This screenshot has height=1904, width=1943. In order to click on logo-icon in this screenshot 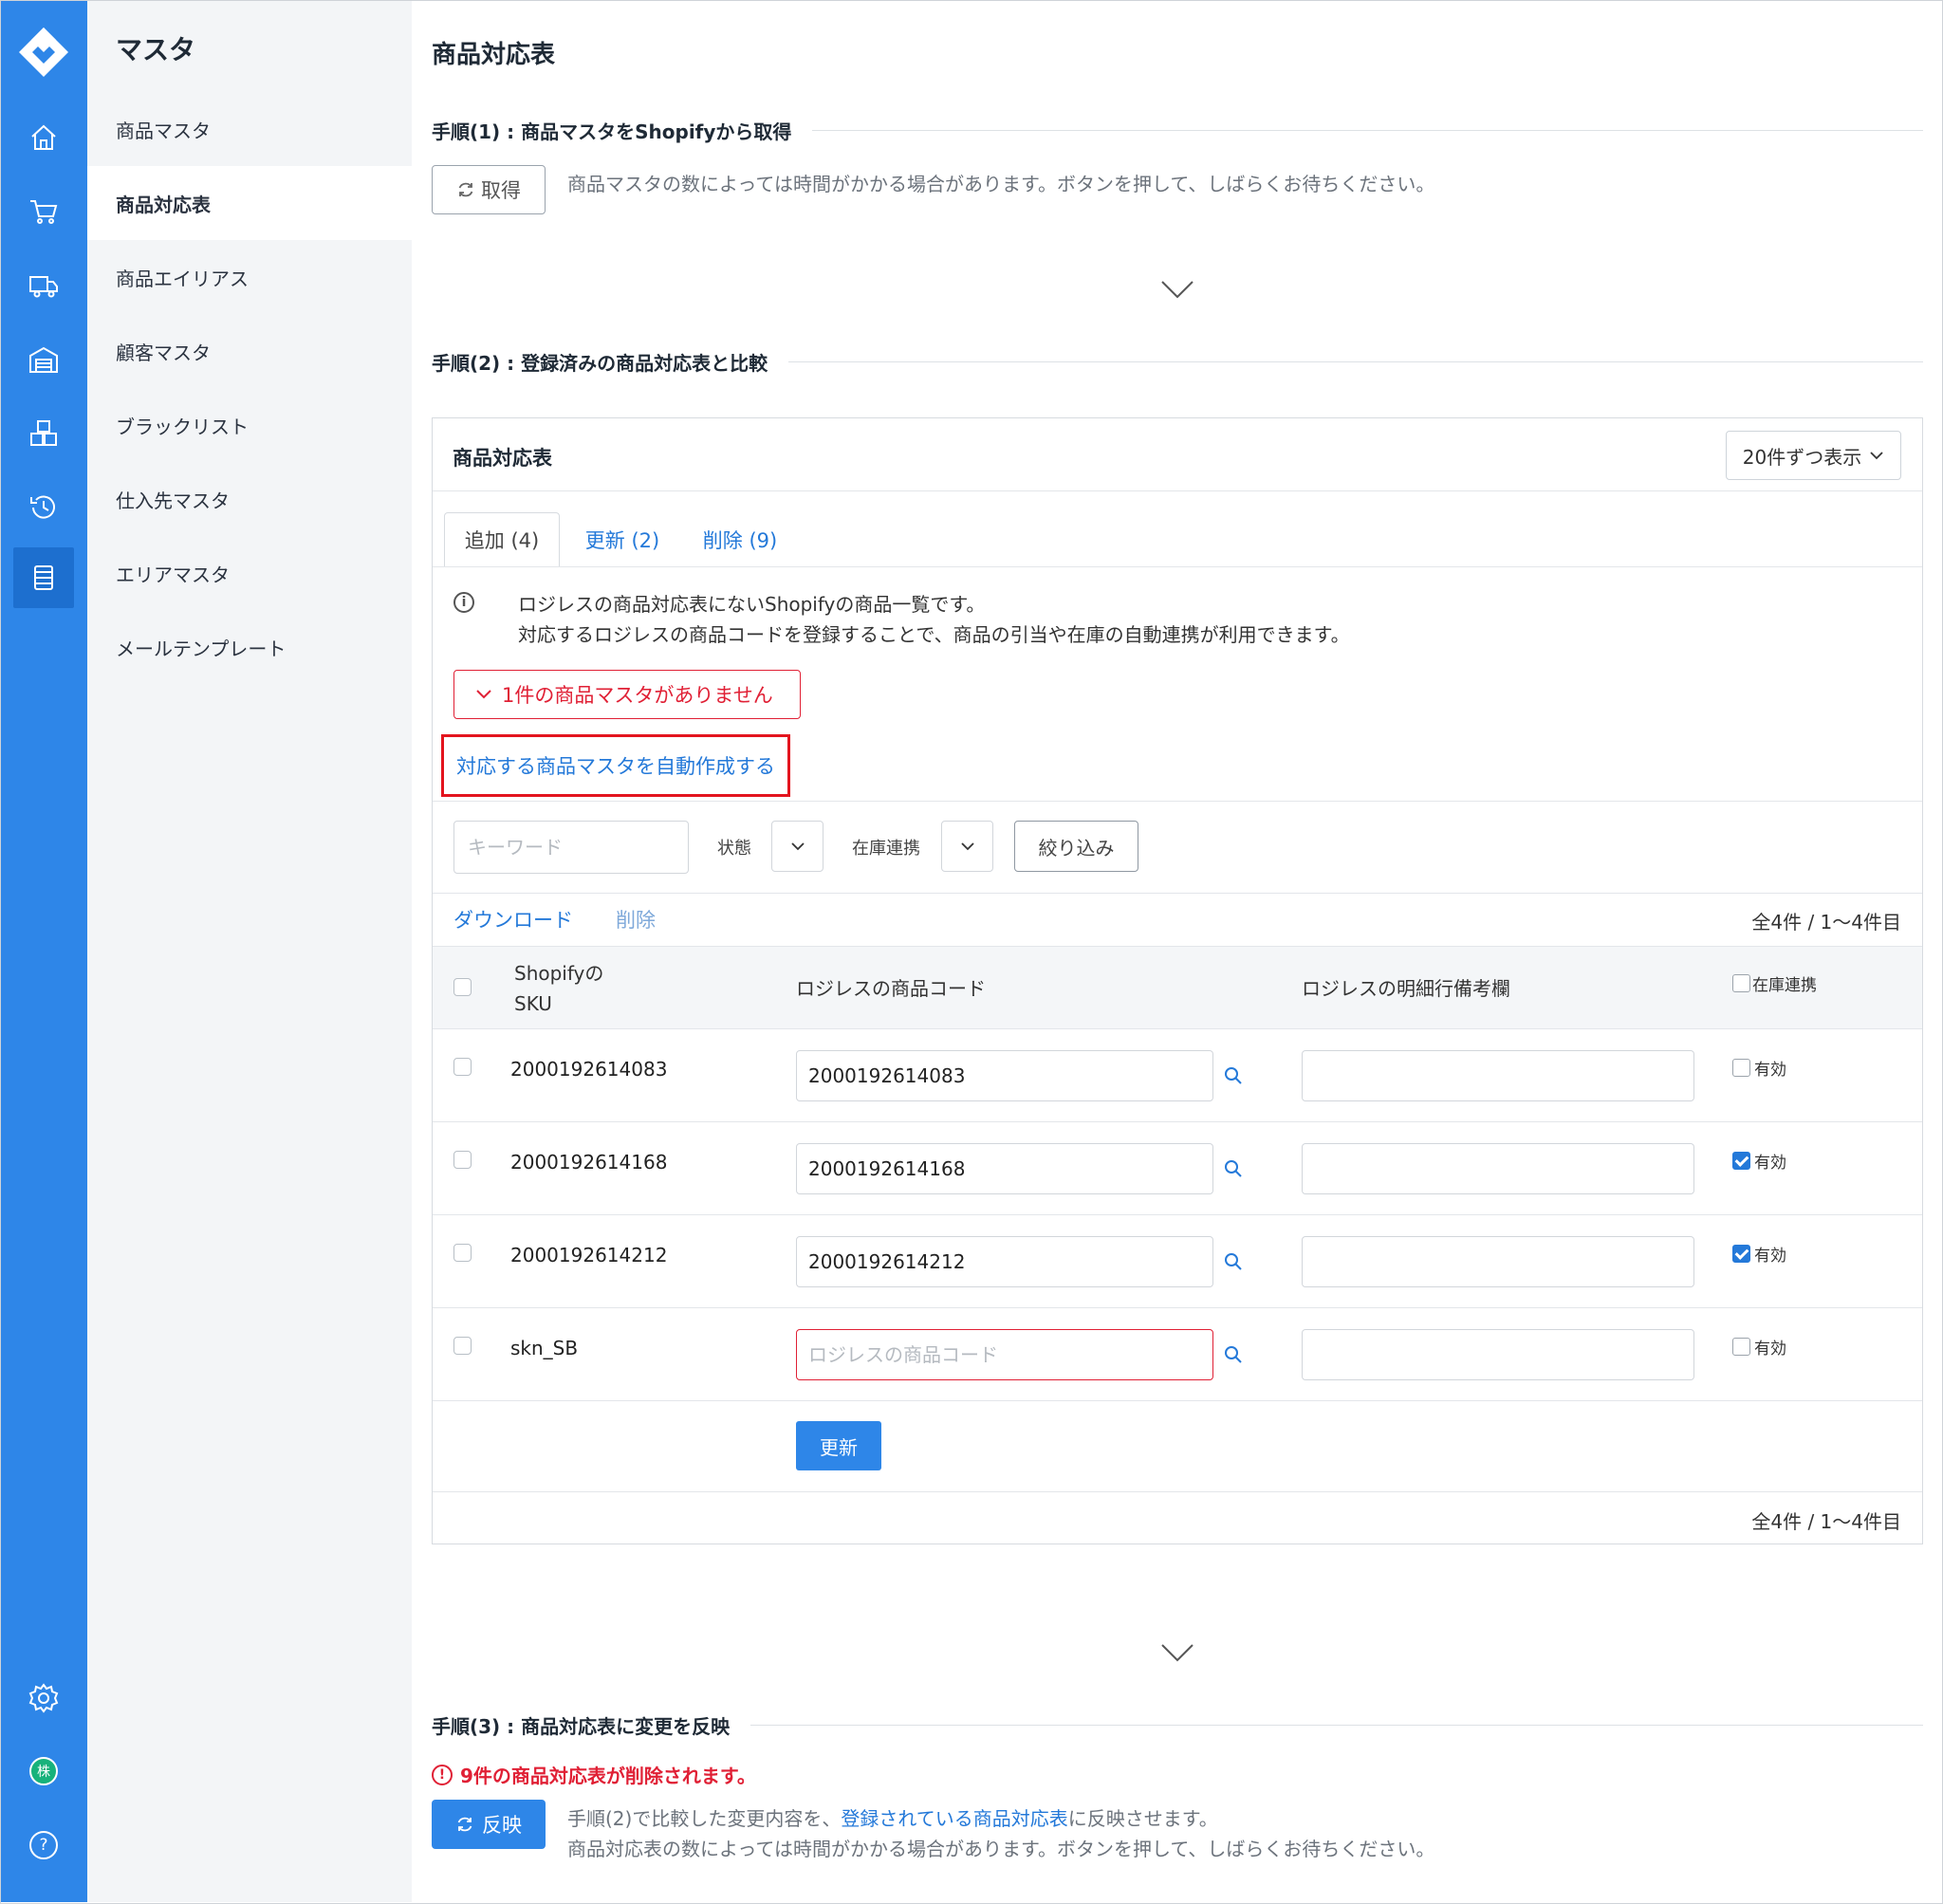, I will do `click(44, 52)`.